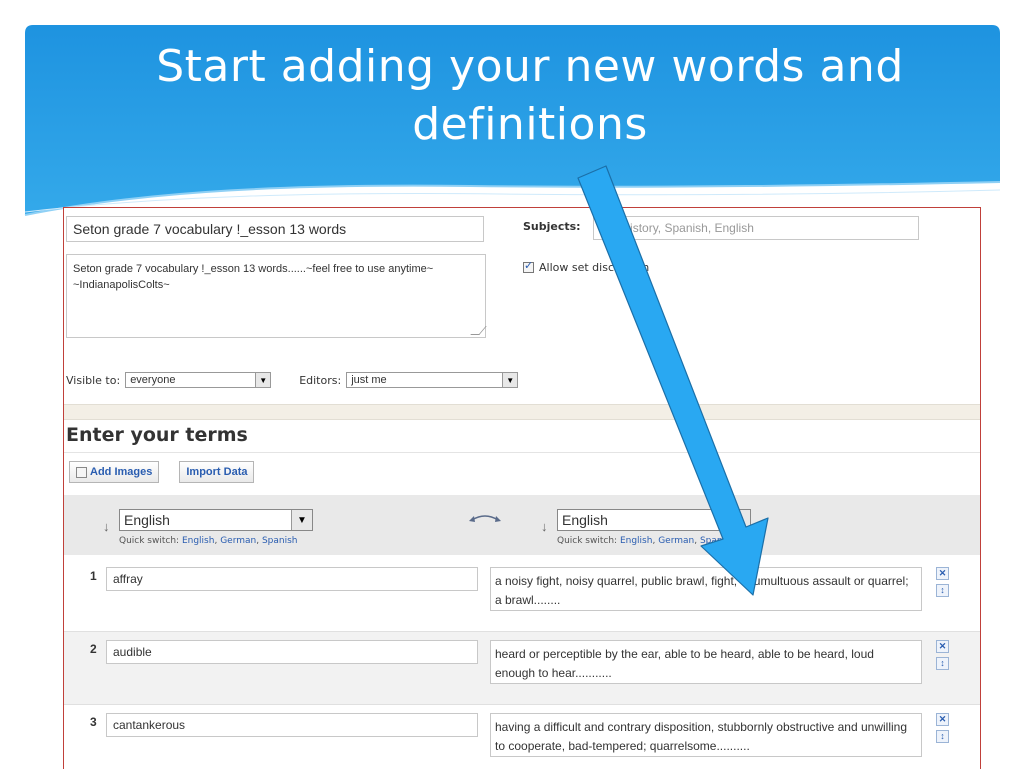 The height and width of the screenshot is (769, 1024). What do you see at coordinates (320, 380) in the screenshot?
I see `editors-label: Editors:` at bounding box center [320, 380].